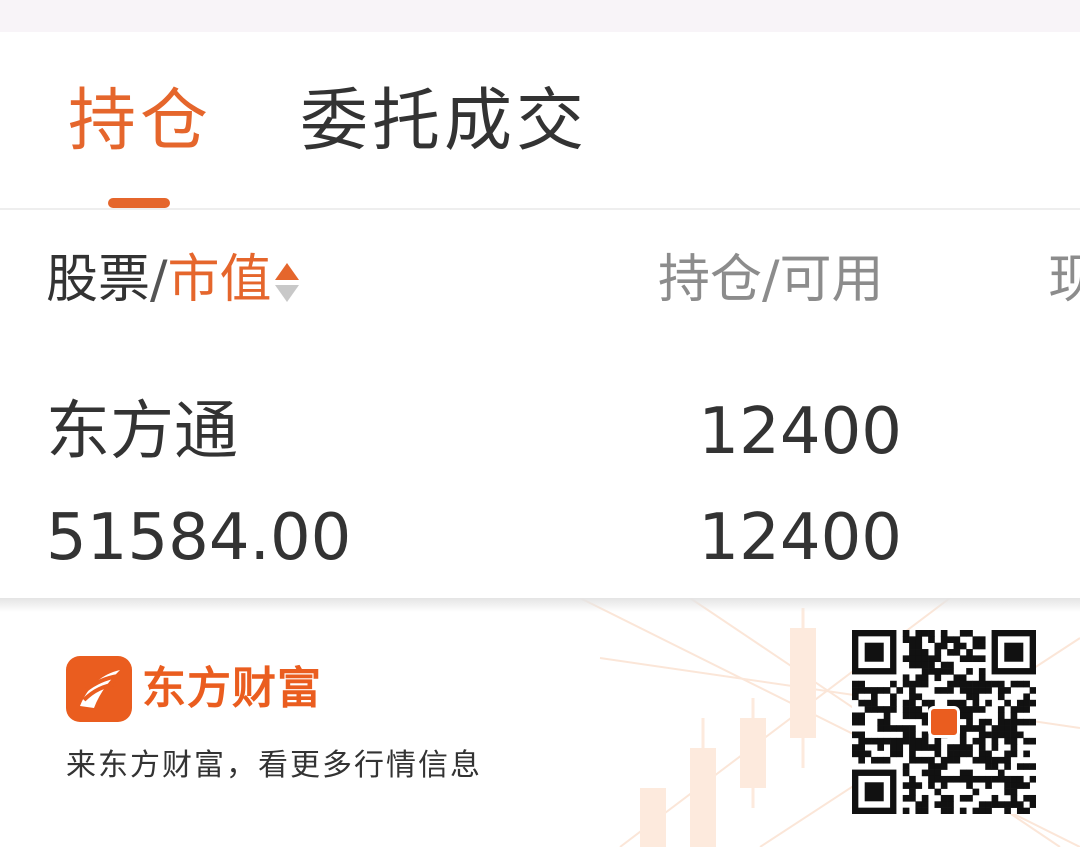 The width and height of the screenshot is (1080, 847). What do you see at coordinates (232, 688) in the screenshot?
I see `brand-name: 东方财富` at bounding box center [232, 688].